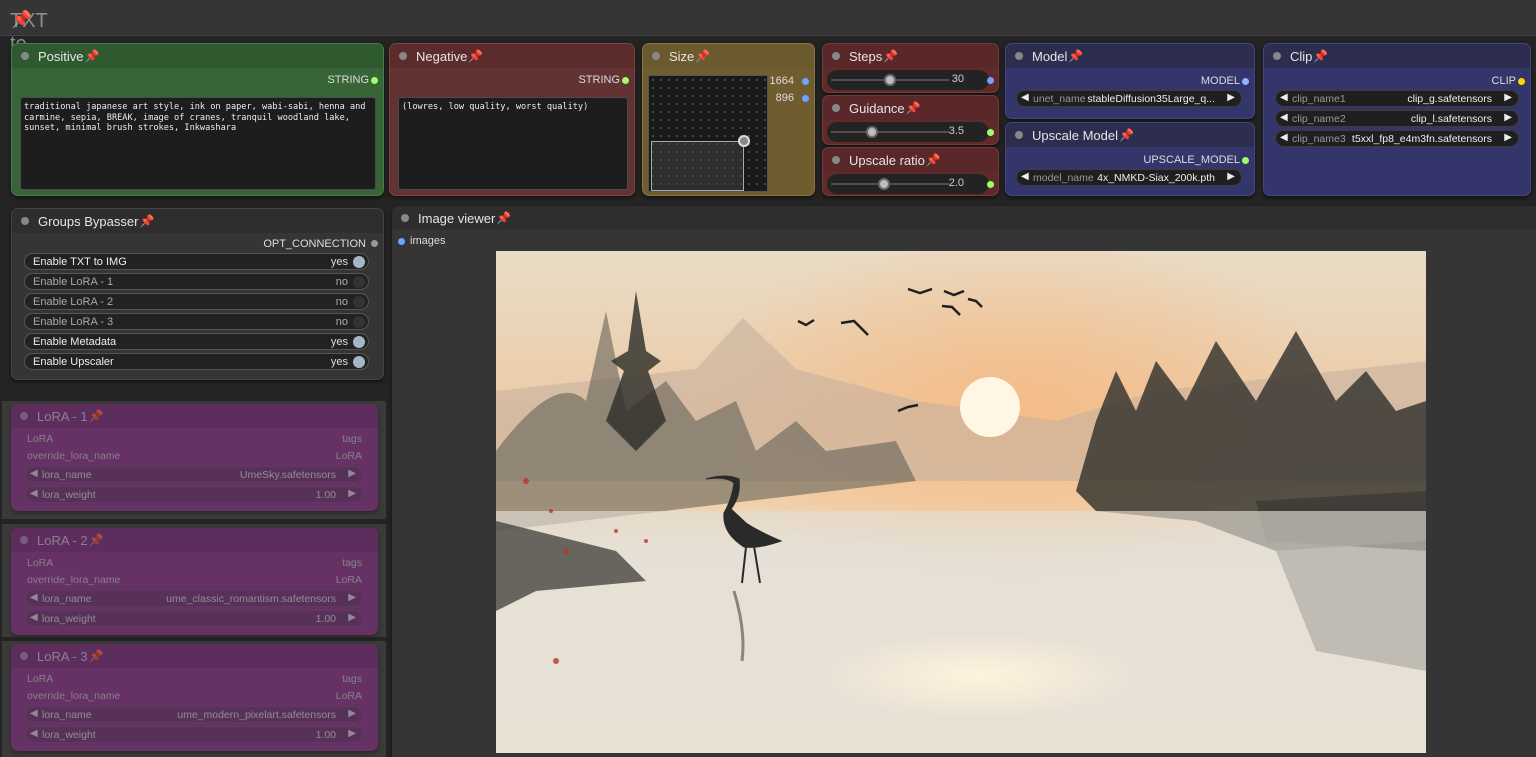 Image resolution: width=1536 pixels, height=757 pixels. I want to click on size-handle, so click(744, 141).